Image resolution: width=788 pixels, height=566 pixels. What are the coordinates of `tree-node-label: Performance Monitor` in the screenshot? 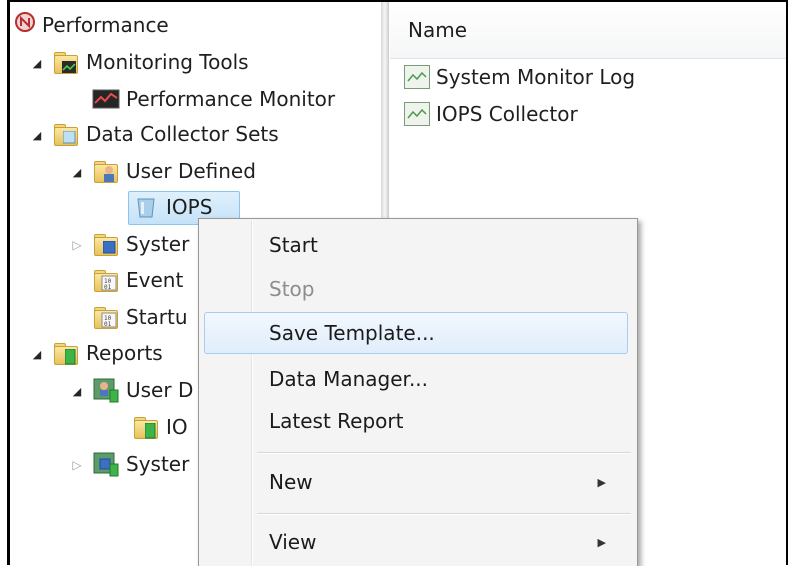 It's located at (231, 99).